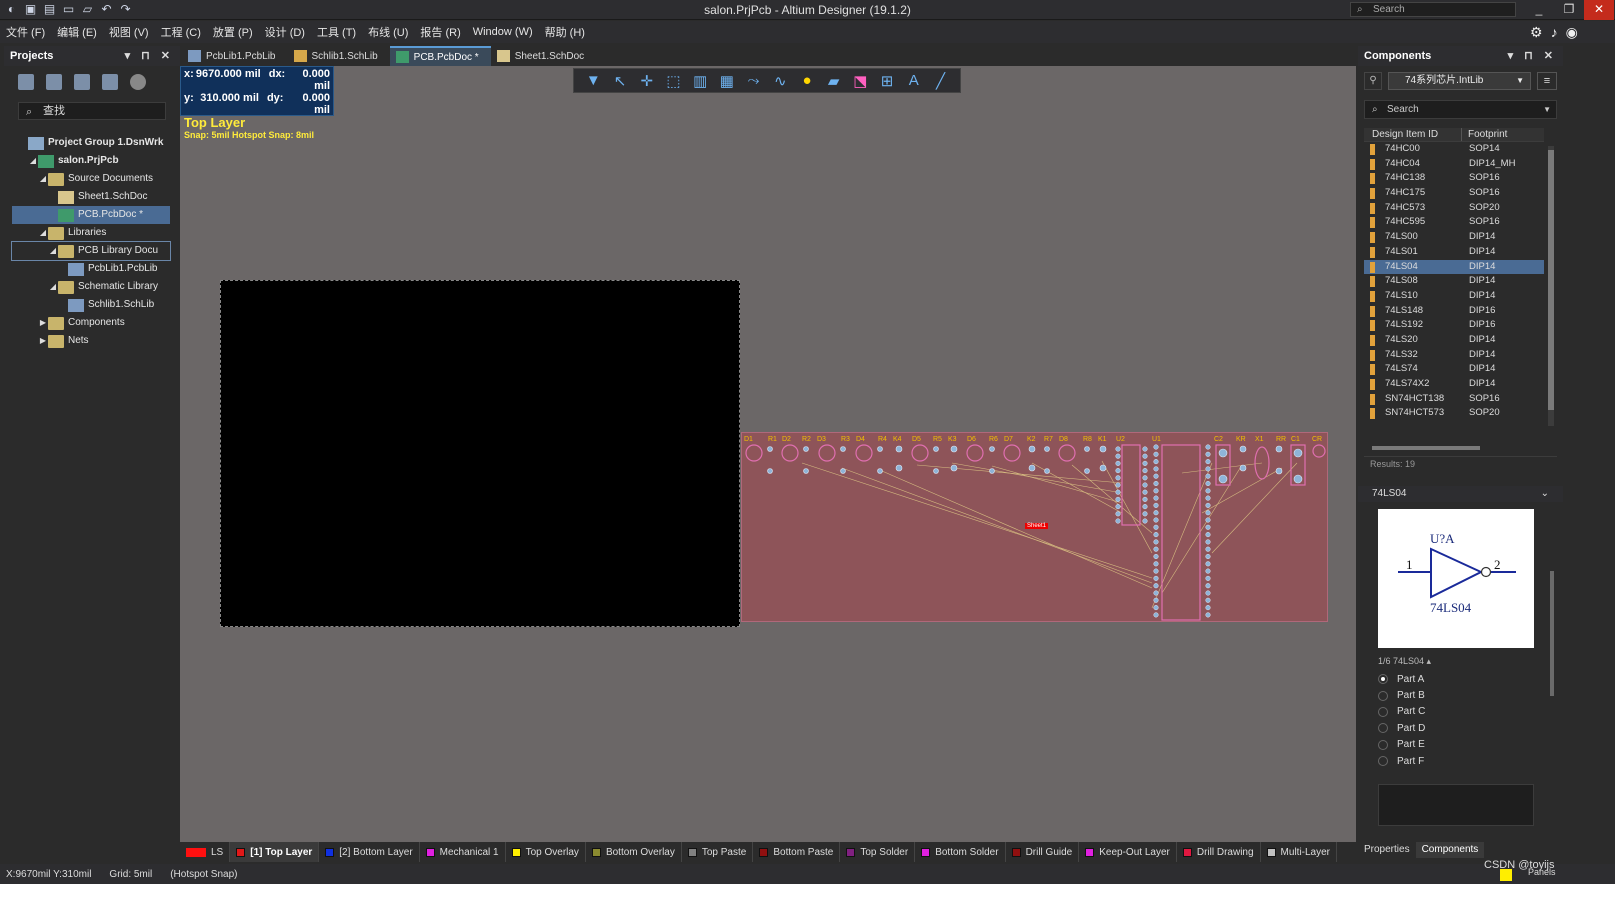  I want to click on menu-item: 帮助 (H), so click(565, 32).